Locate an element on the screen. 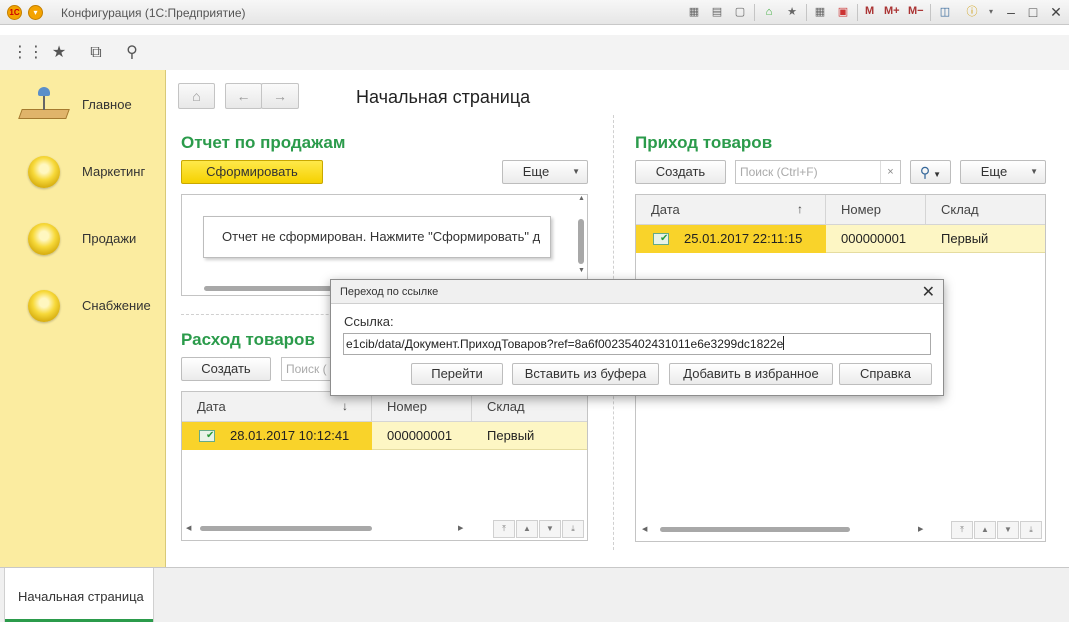  scroll-down-icon: ▼ is located at coordinates (581, 270).